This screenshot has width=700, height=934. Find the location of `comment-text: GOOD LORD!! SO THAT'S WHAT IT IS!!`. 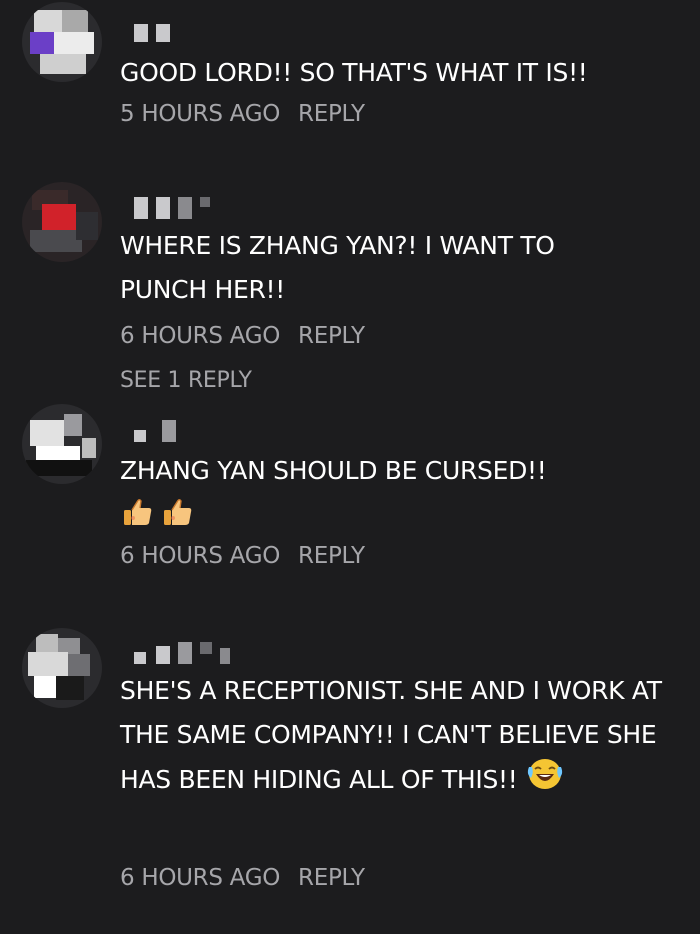

comment-text: GOOD LORD!! SO THAT'S WHAT IT IS!! is located at coordinates (354, 72).